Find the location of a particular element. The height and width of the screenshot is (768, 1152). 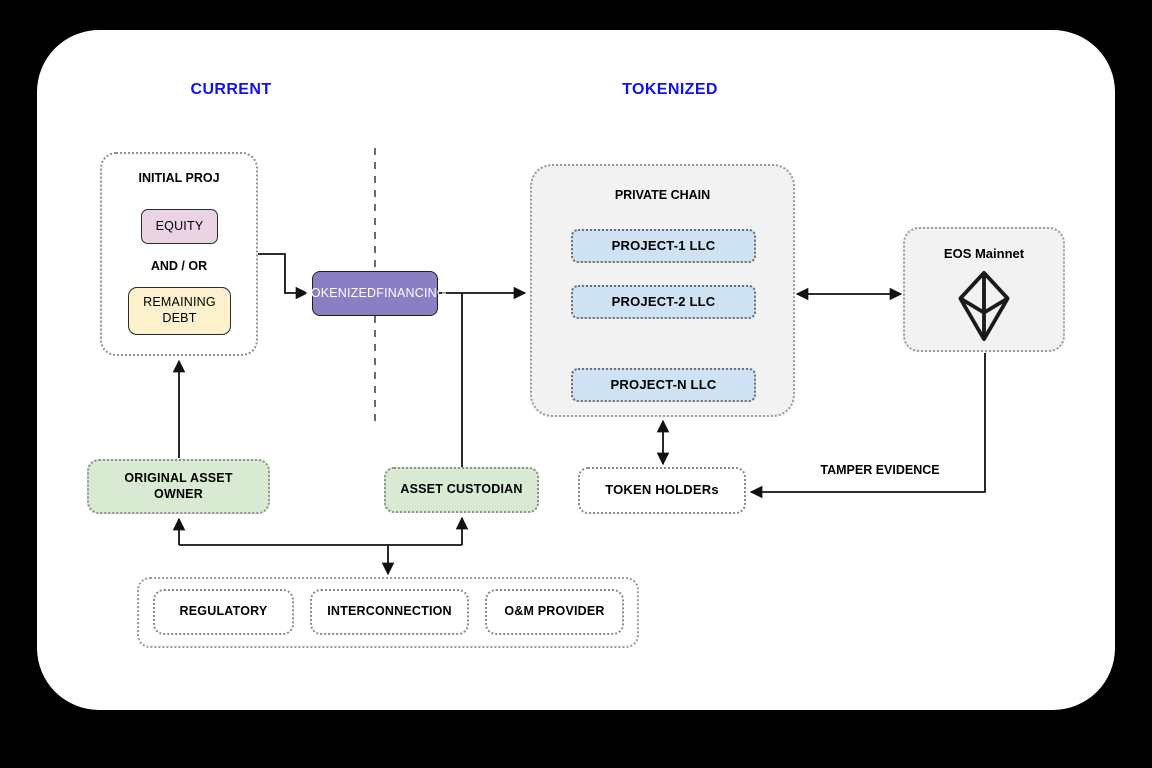

project-2-box: PROJECT-2 LLC is located at coordinates (663, 302).